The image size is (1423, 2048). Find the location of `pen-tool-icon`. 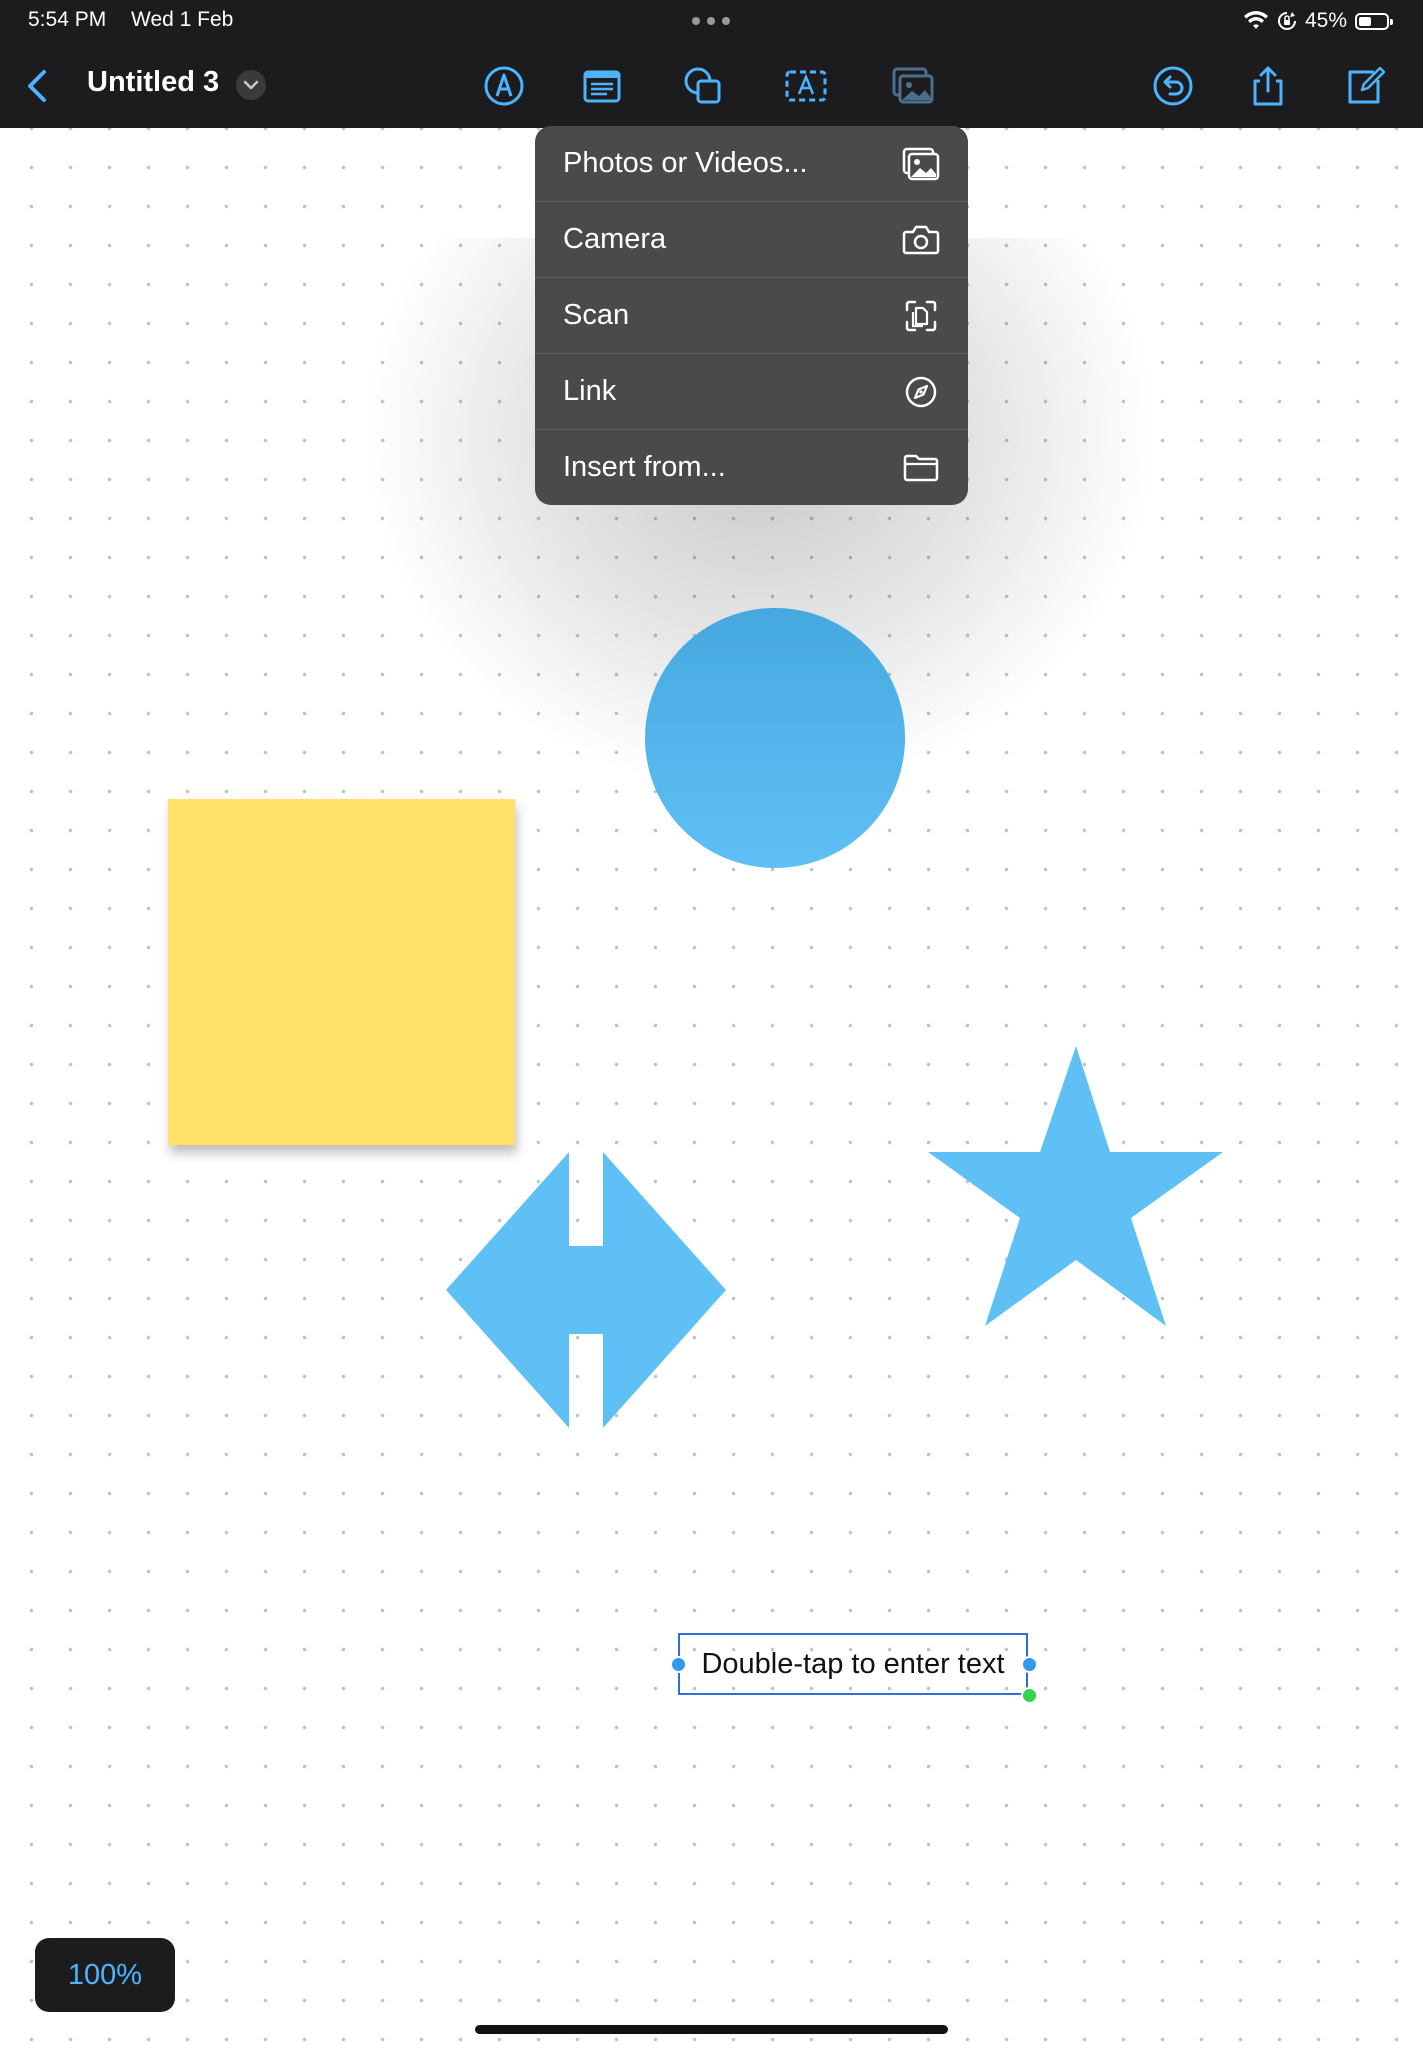

pen-tool-icon is located at coordinates (504, 86).